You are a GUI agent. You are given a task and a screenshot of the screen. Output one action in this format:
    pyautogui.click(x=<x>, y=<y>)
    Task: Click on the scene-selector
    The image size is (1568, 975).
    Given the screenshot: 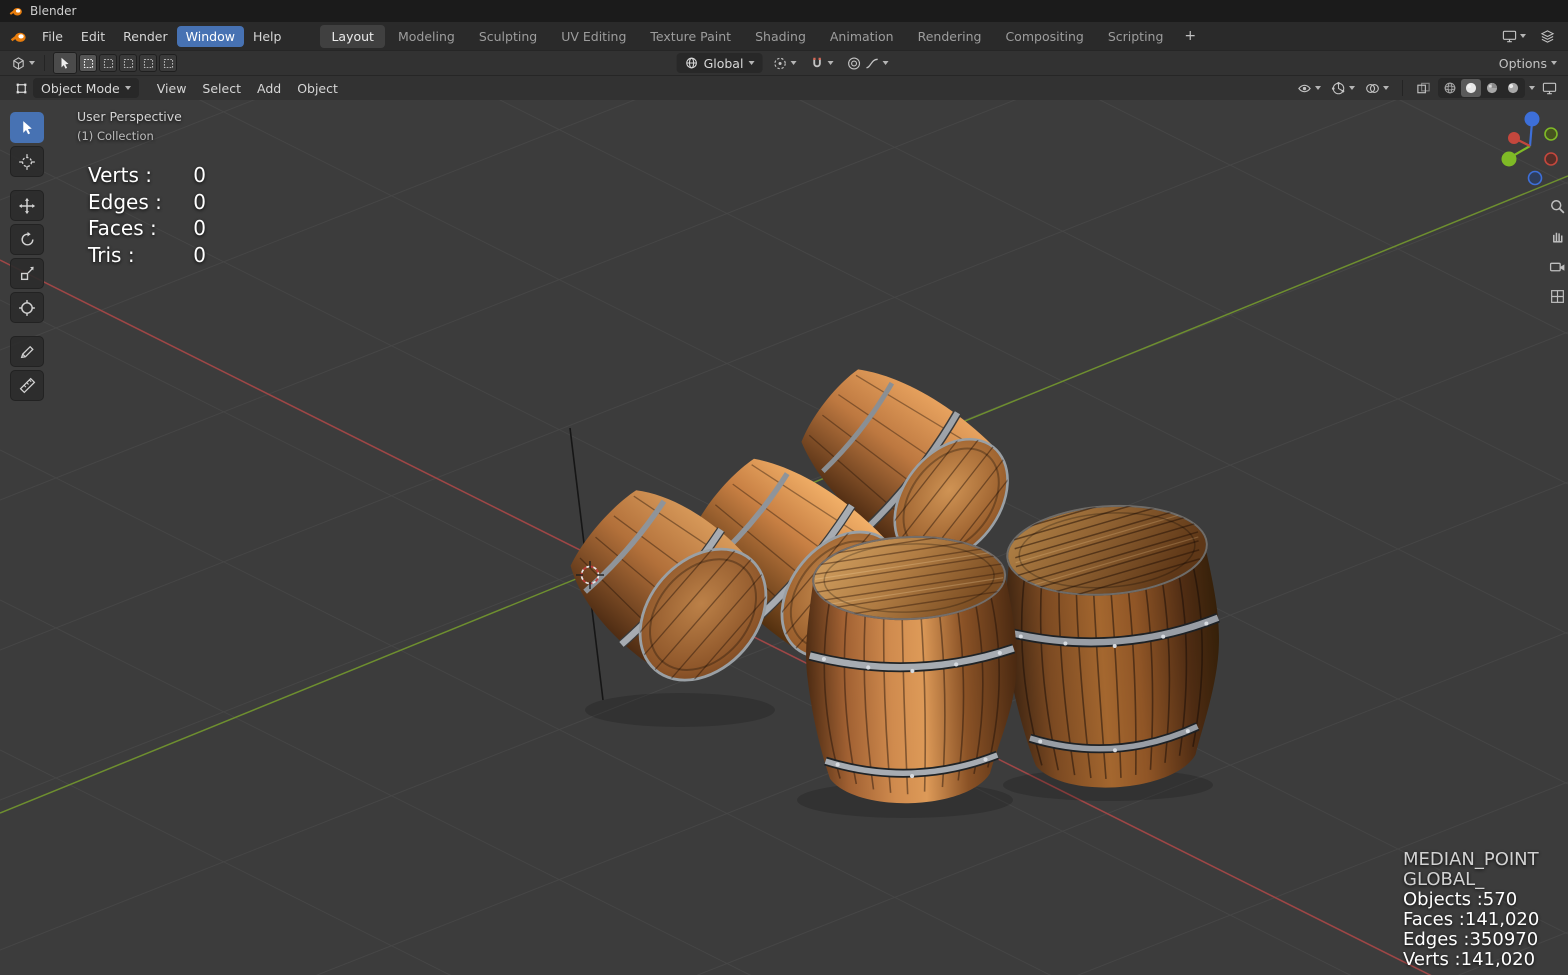 What is the action you would take?
    pyautogui.click(x=1514, y=36)
    